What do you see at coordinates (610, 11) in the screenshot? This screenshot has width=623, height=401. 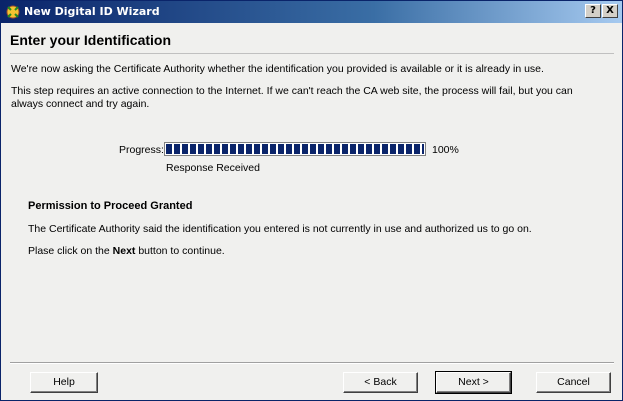 I see `title-close-button: X` at bounding box center [610, 11].